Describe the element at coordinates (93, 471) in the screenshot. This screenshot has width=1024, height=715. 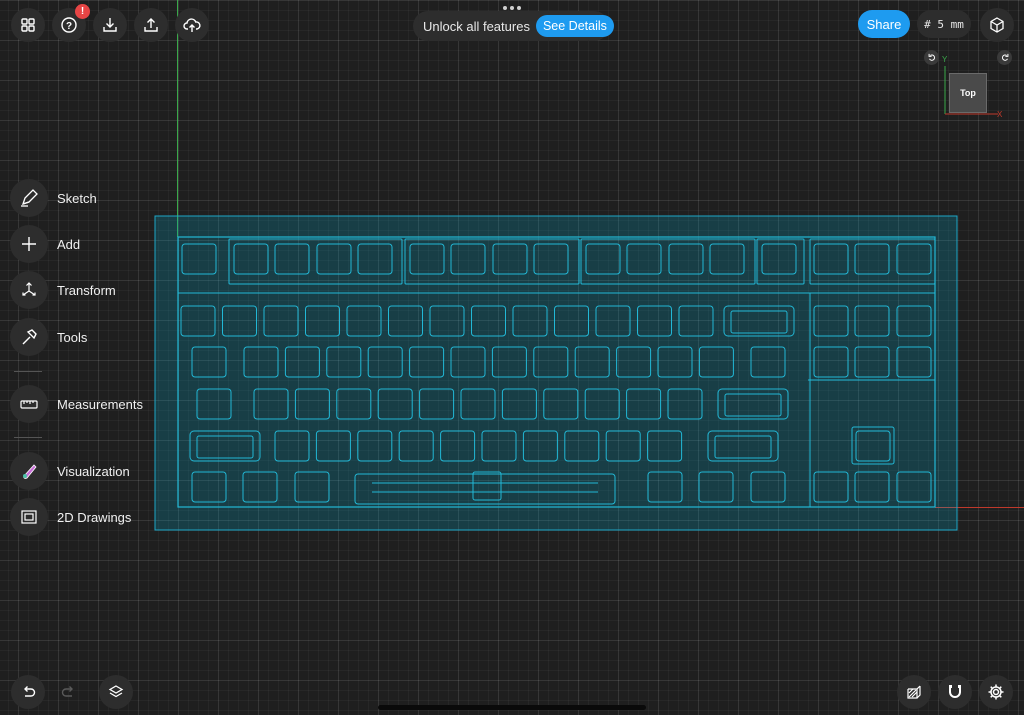
I see `sidebar-item-label: Visualization` at that location.